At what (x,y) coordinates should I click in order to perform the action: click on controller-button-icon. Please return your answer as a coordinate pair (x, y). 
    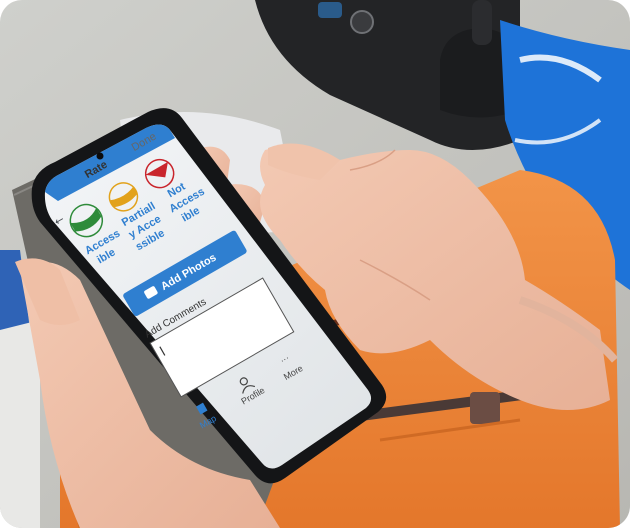
    Looking at the image, I should click on (330, 10).